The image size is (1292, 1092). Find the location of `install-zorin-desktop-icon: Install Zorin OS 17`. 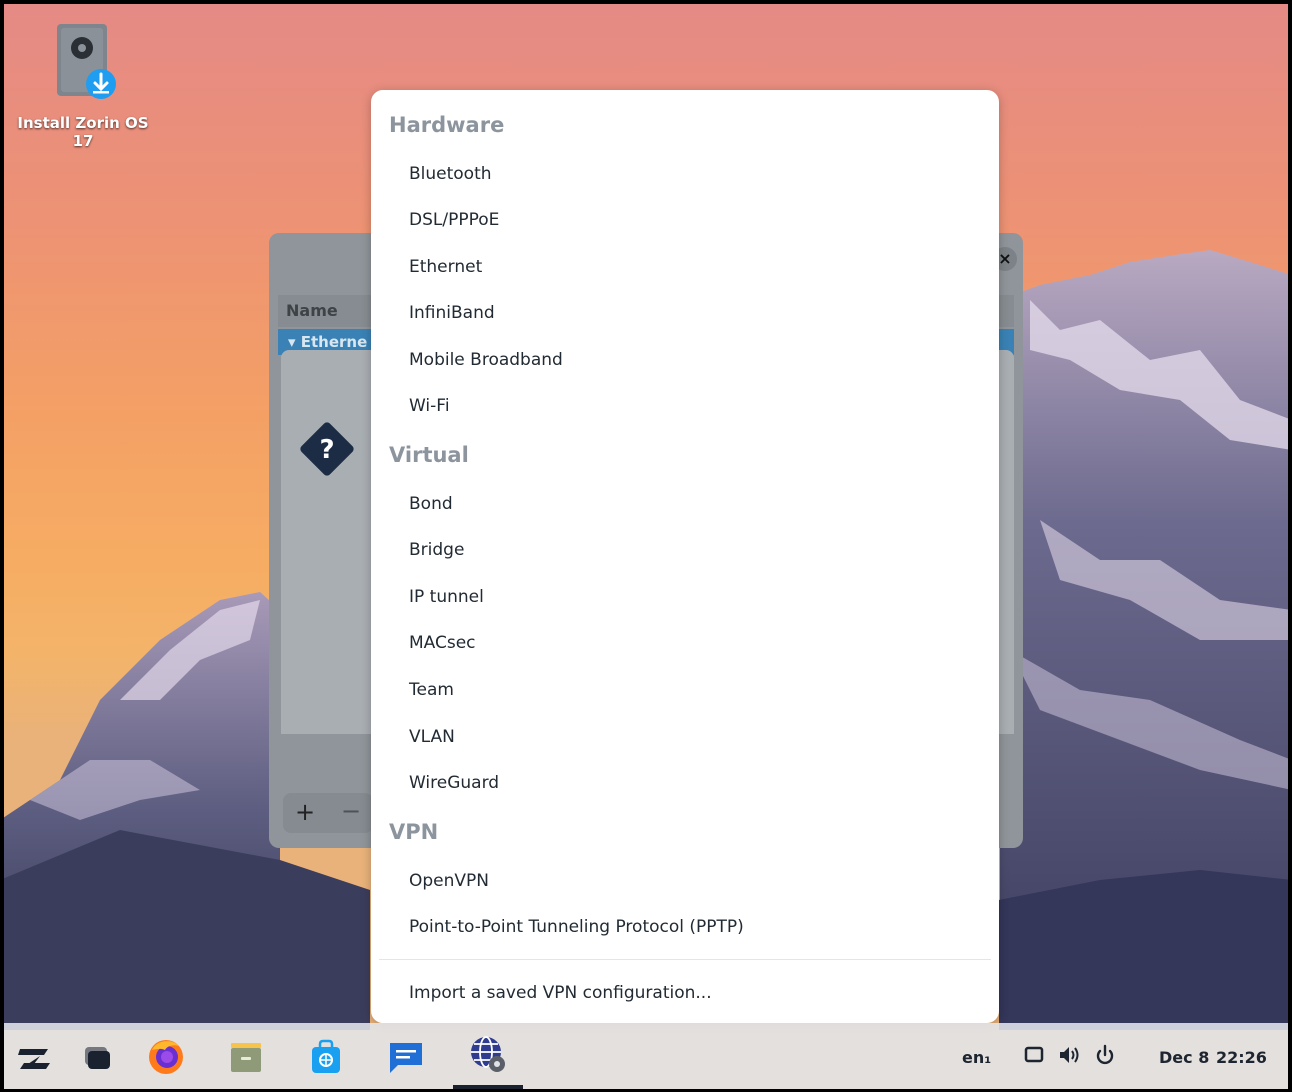

install-zorin-desktop-icon: Install Zorin OS 17 is located at coordinates (83, 84).